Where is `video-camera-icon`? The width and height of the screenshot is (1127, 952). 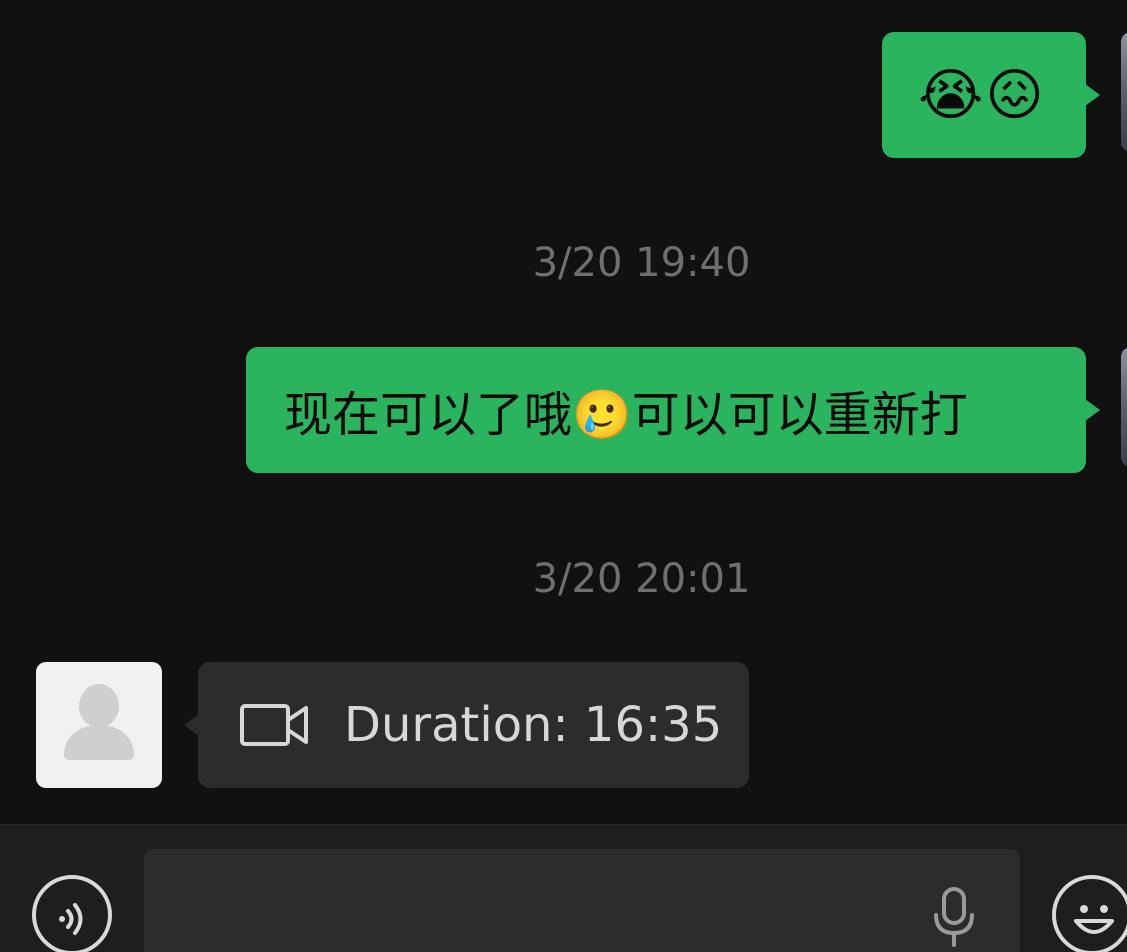
video-camera-icon is located at coordinates (274, 725).